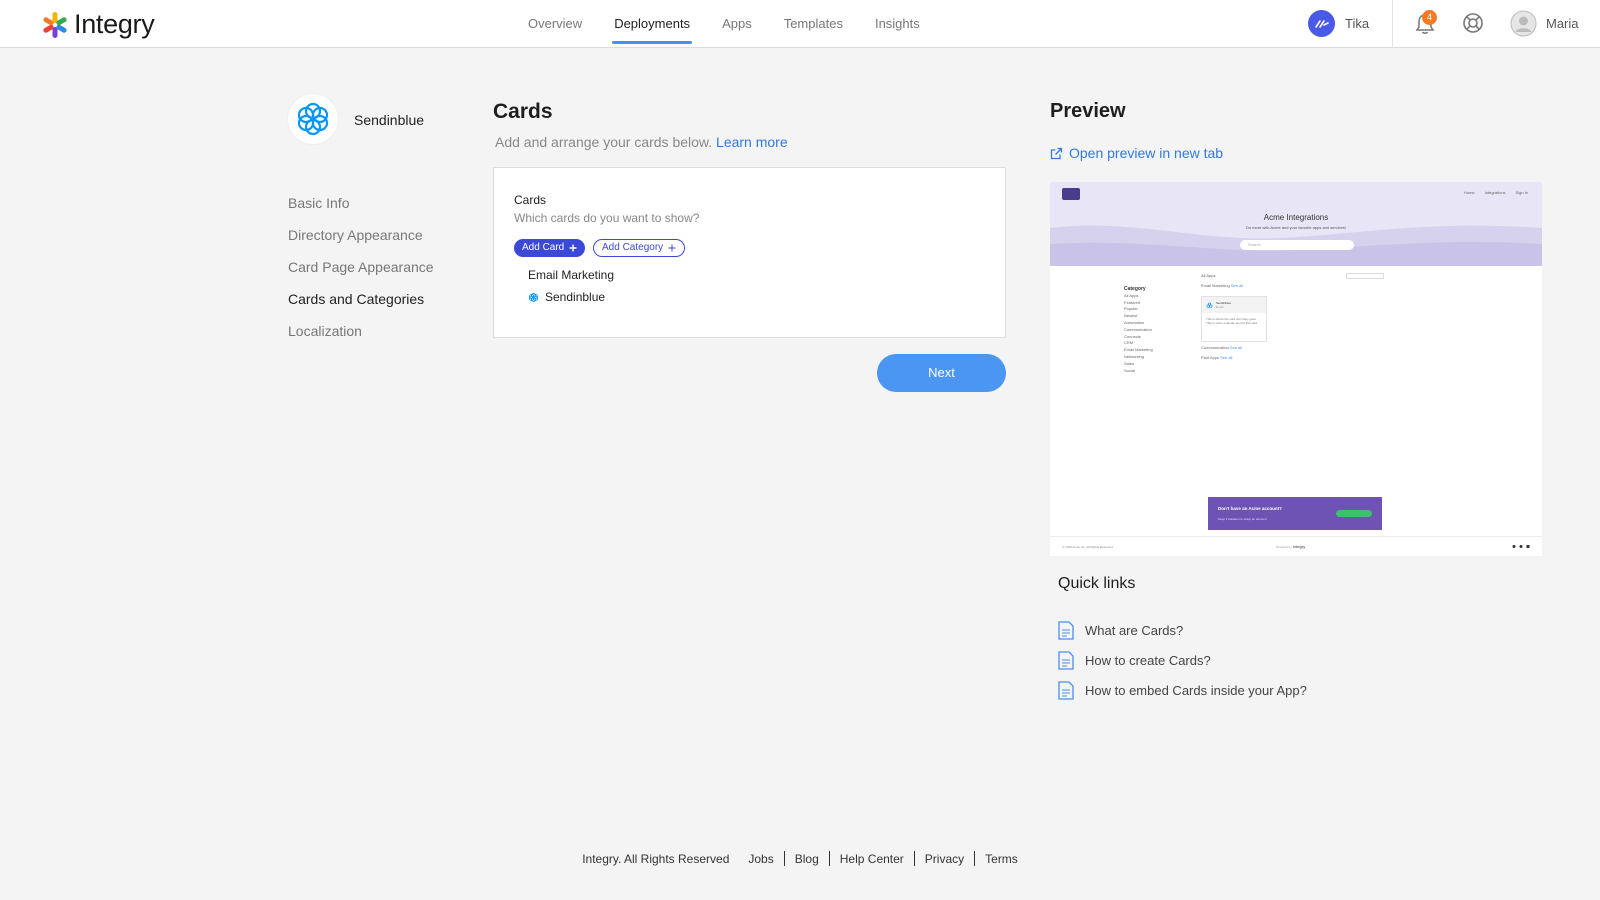  I want to click on preview-banner-title: Don't have an Acme account?, so click(1250, 508).